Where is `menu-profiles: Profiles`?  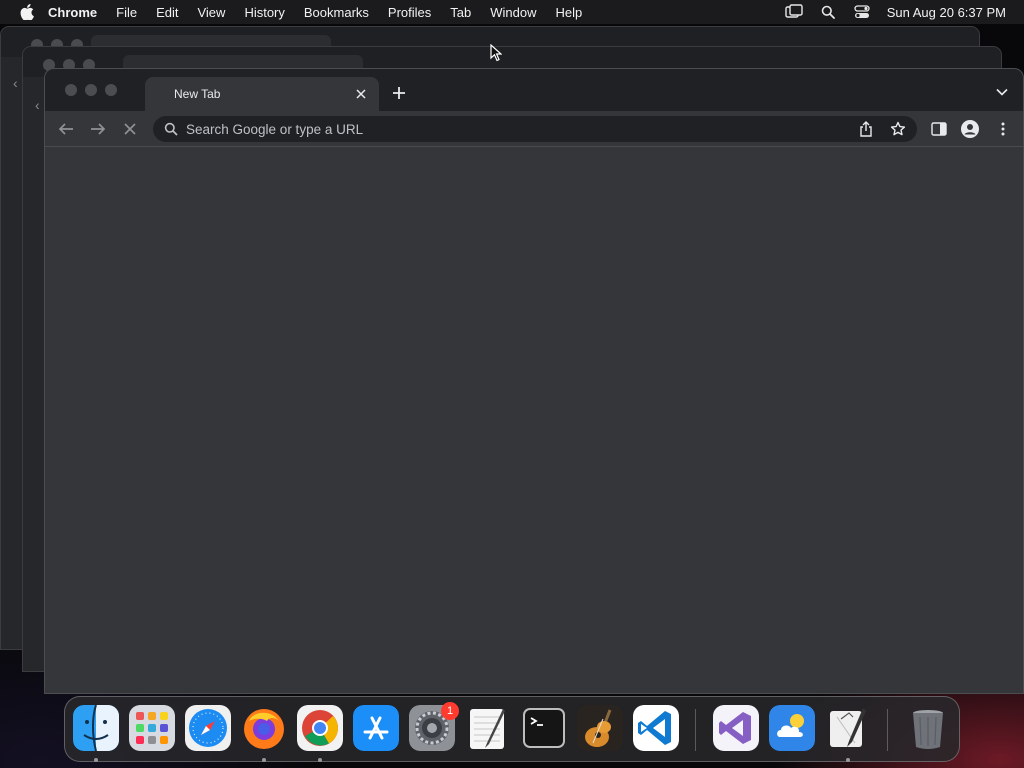 menu-profiles: Profiles is located at coordinates (409, 12).